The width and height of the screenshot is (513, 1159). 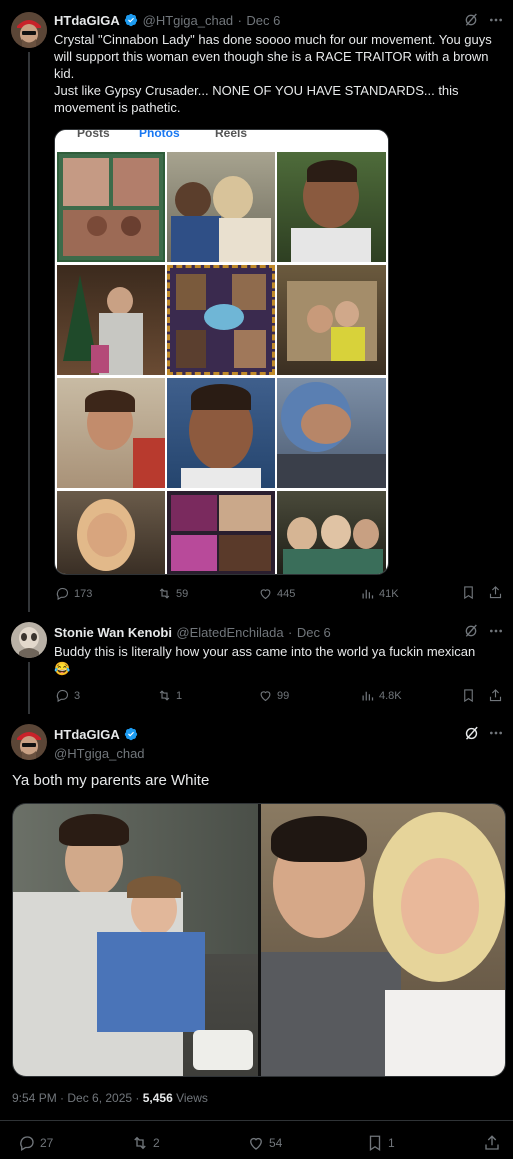 What do you see at coordinates (35, 1143) in the screenshot?
I see `reply-button: 27` at bounding box center [35, 1143].